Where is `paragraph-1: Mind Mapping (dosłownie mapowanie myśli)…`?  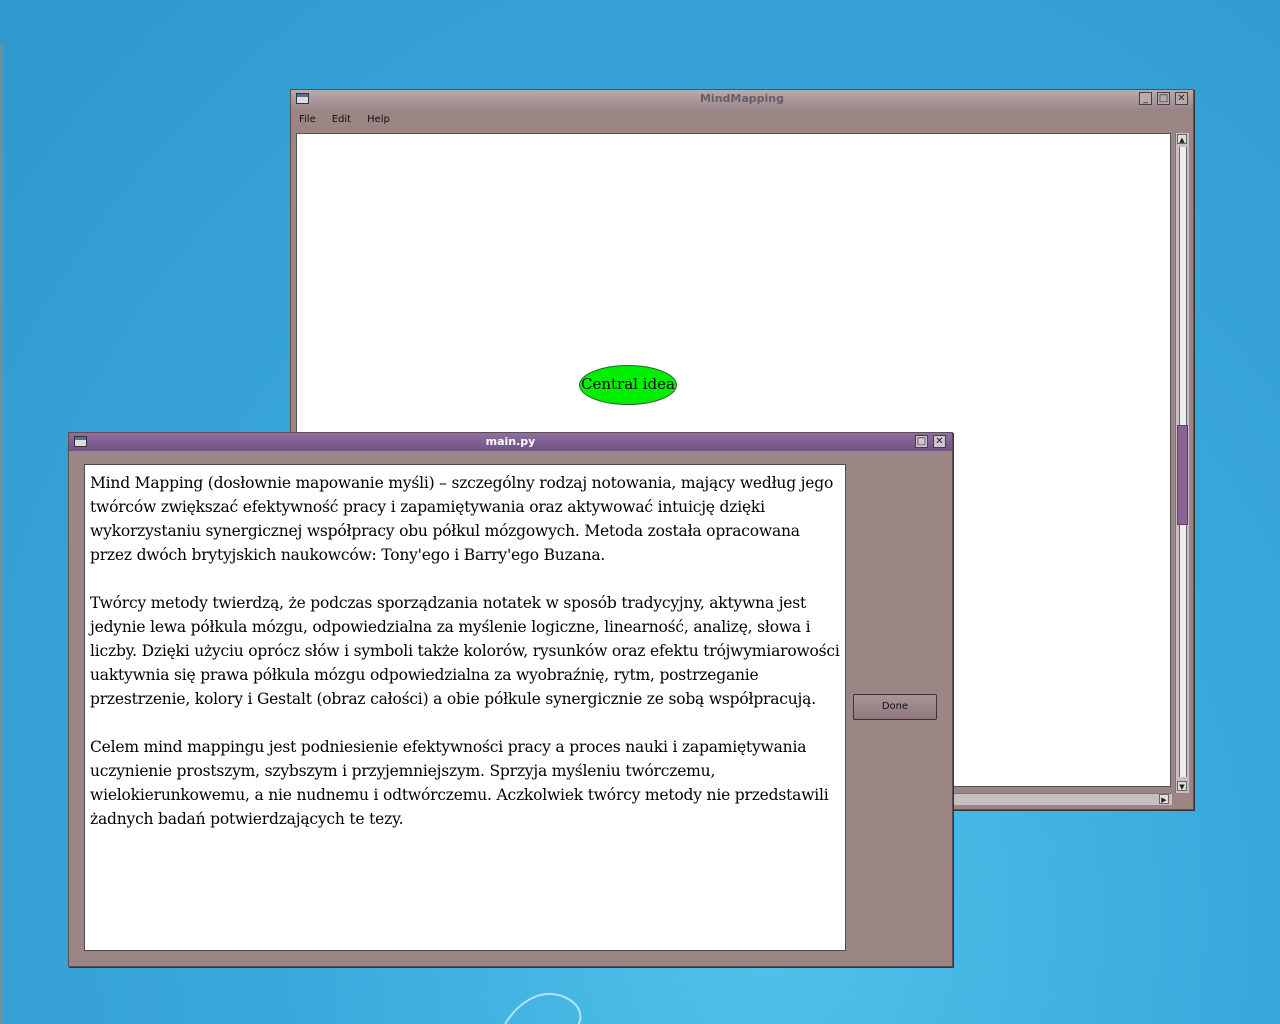 paragraph-1: Mind Mapping (dosłownie mapowanie myśli)… is located at coordinates (462, 519).